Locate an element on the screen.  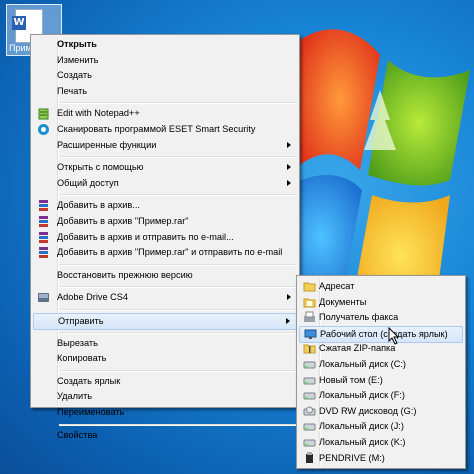
context-menu-item-13: Восстановить прежнюю версию is located at coordinates (165, 275).